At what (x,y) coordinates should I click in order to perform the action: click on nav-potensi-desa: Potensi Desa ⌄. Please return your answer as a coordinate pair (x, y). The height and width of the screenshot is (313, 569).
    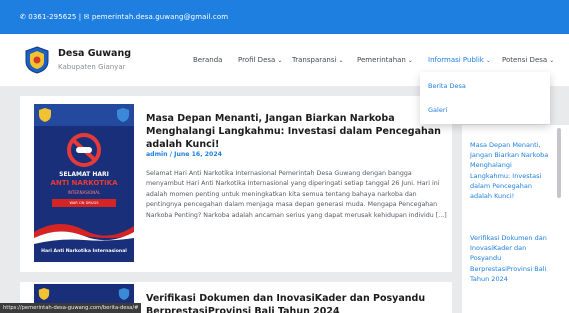
    Looking at the image, I should click on (528, 60).